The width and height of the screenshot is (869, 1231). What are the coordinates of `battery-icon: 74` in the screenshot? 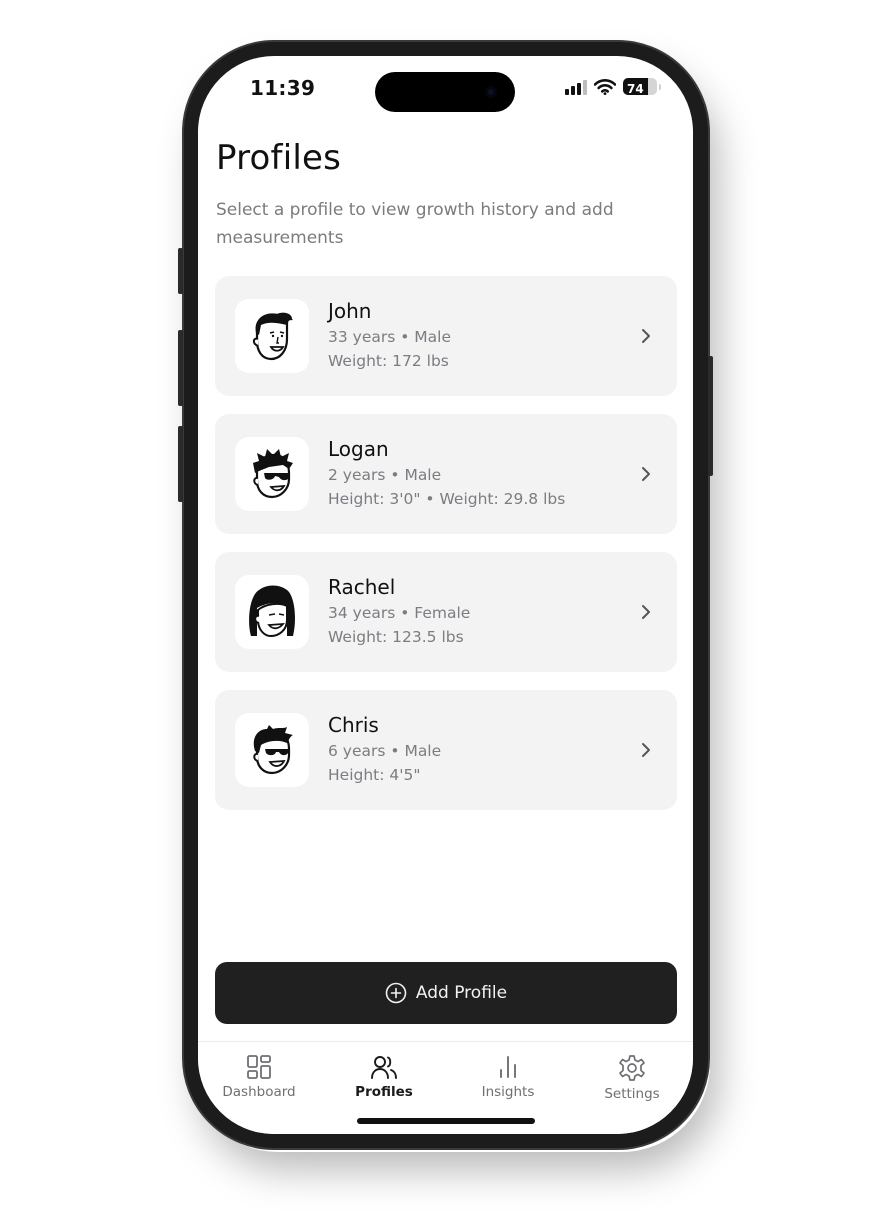 It's located at (640, 86).